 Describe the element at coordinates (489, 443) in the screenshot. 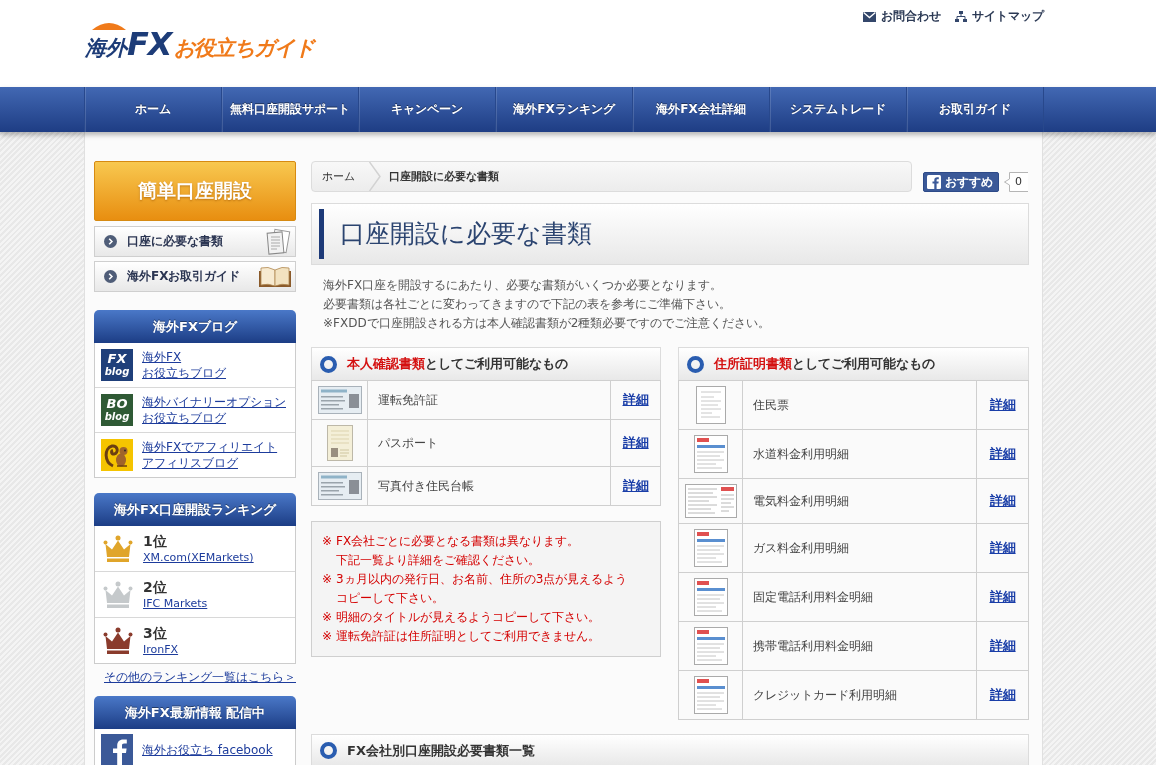

I see `table-cell: パスポート` at that location.